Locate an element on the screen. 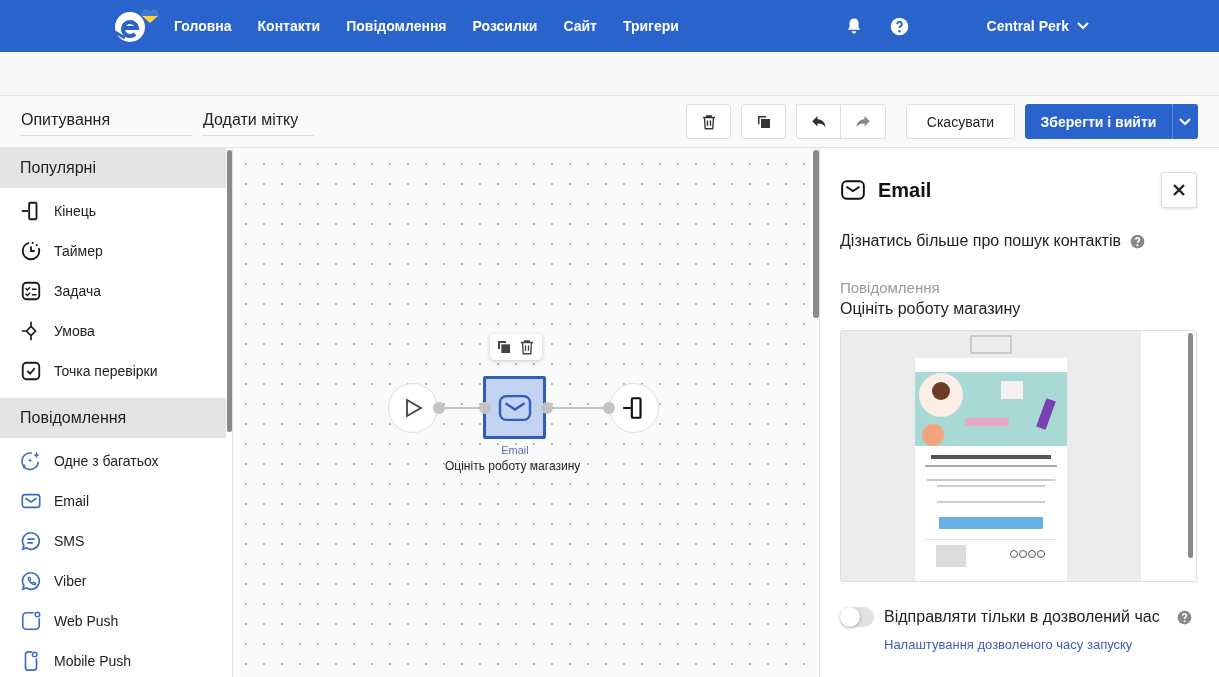  account-menu: Central Perk is located at coordinates (1037, 26).